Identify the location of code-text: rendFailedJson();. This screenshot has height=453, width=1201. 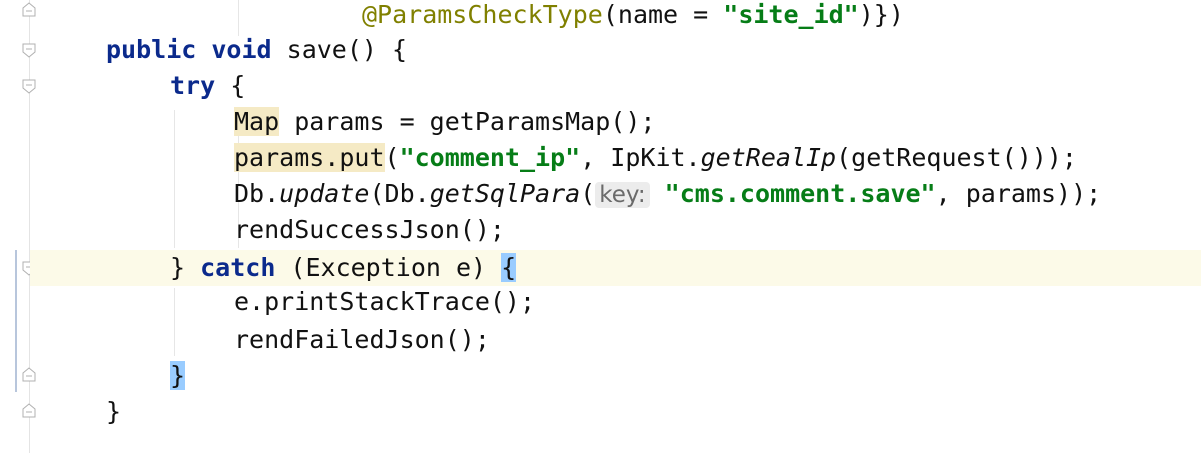
(362, 339).